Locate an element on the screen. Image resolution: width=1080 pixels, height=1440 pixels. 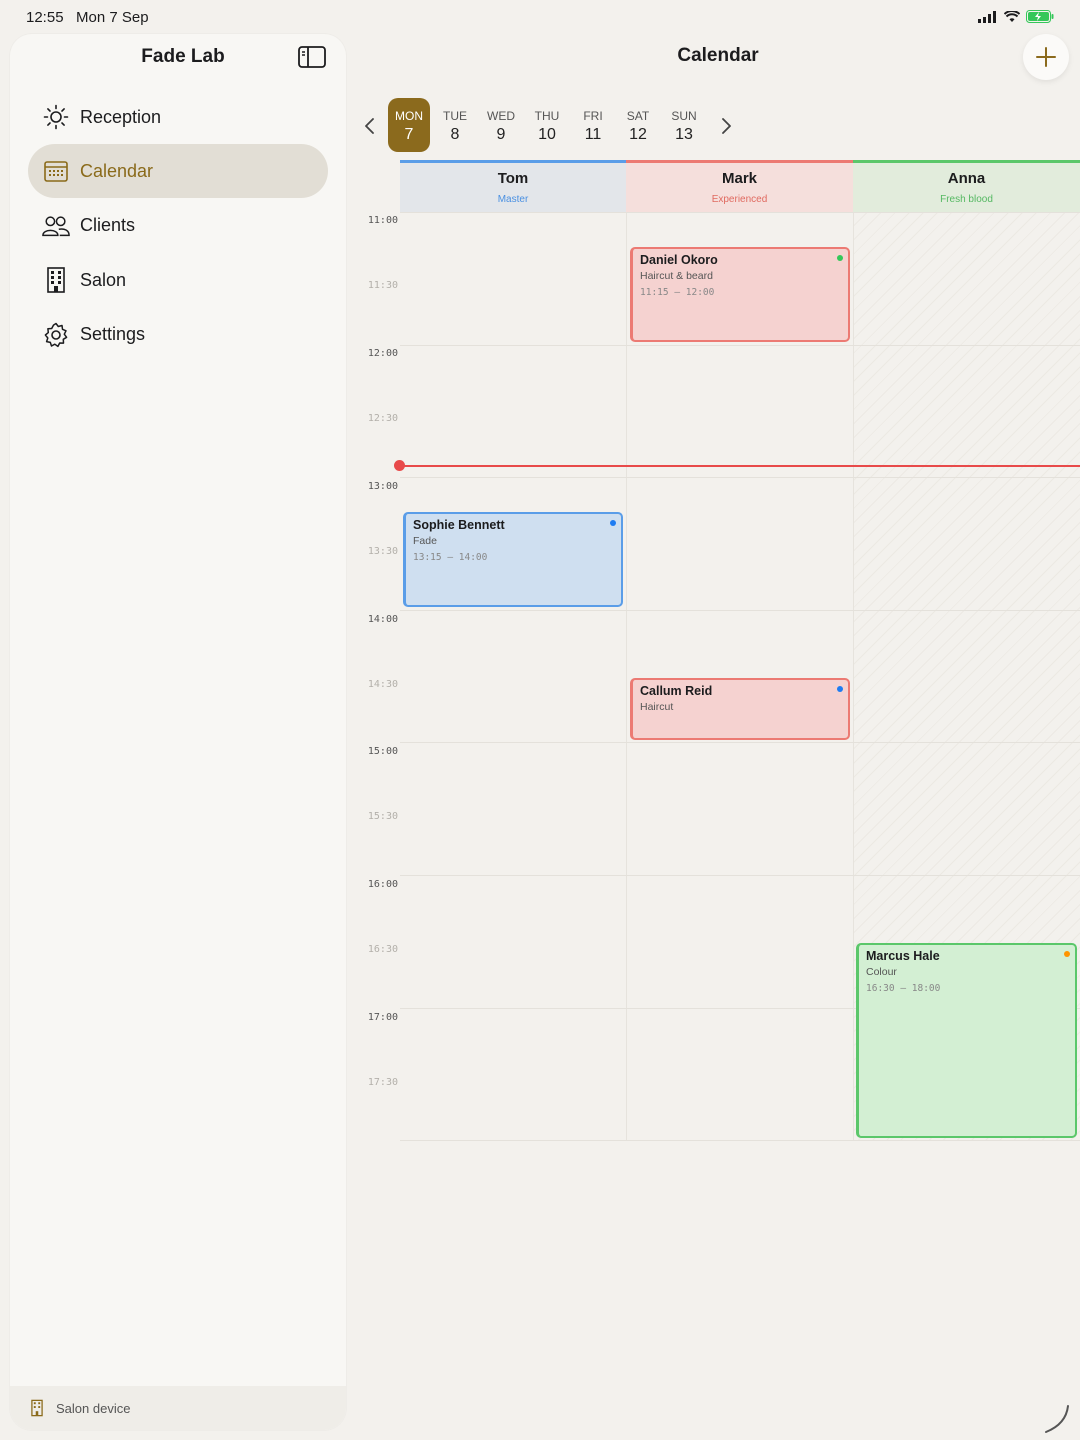
sidebar-item-label: Reception is located at coordinates (121, 116).